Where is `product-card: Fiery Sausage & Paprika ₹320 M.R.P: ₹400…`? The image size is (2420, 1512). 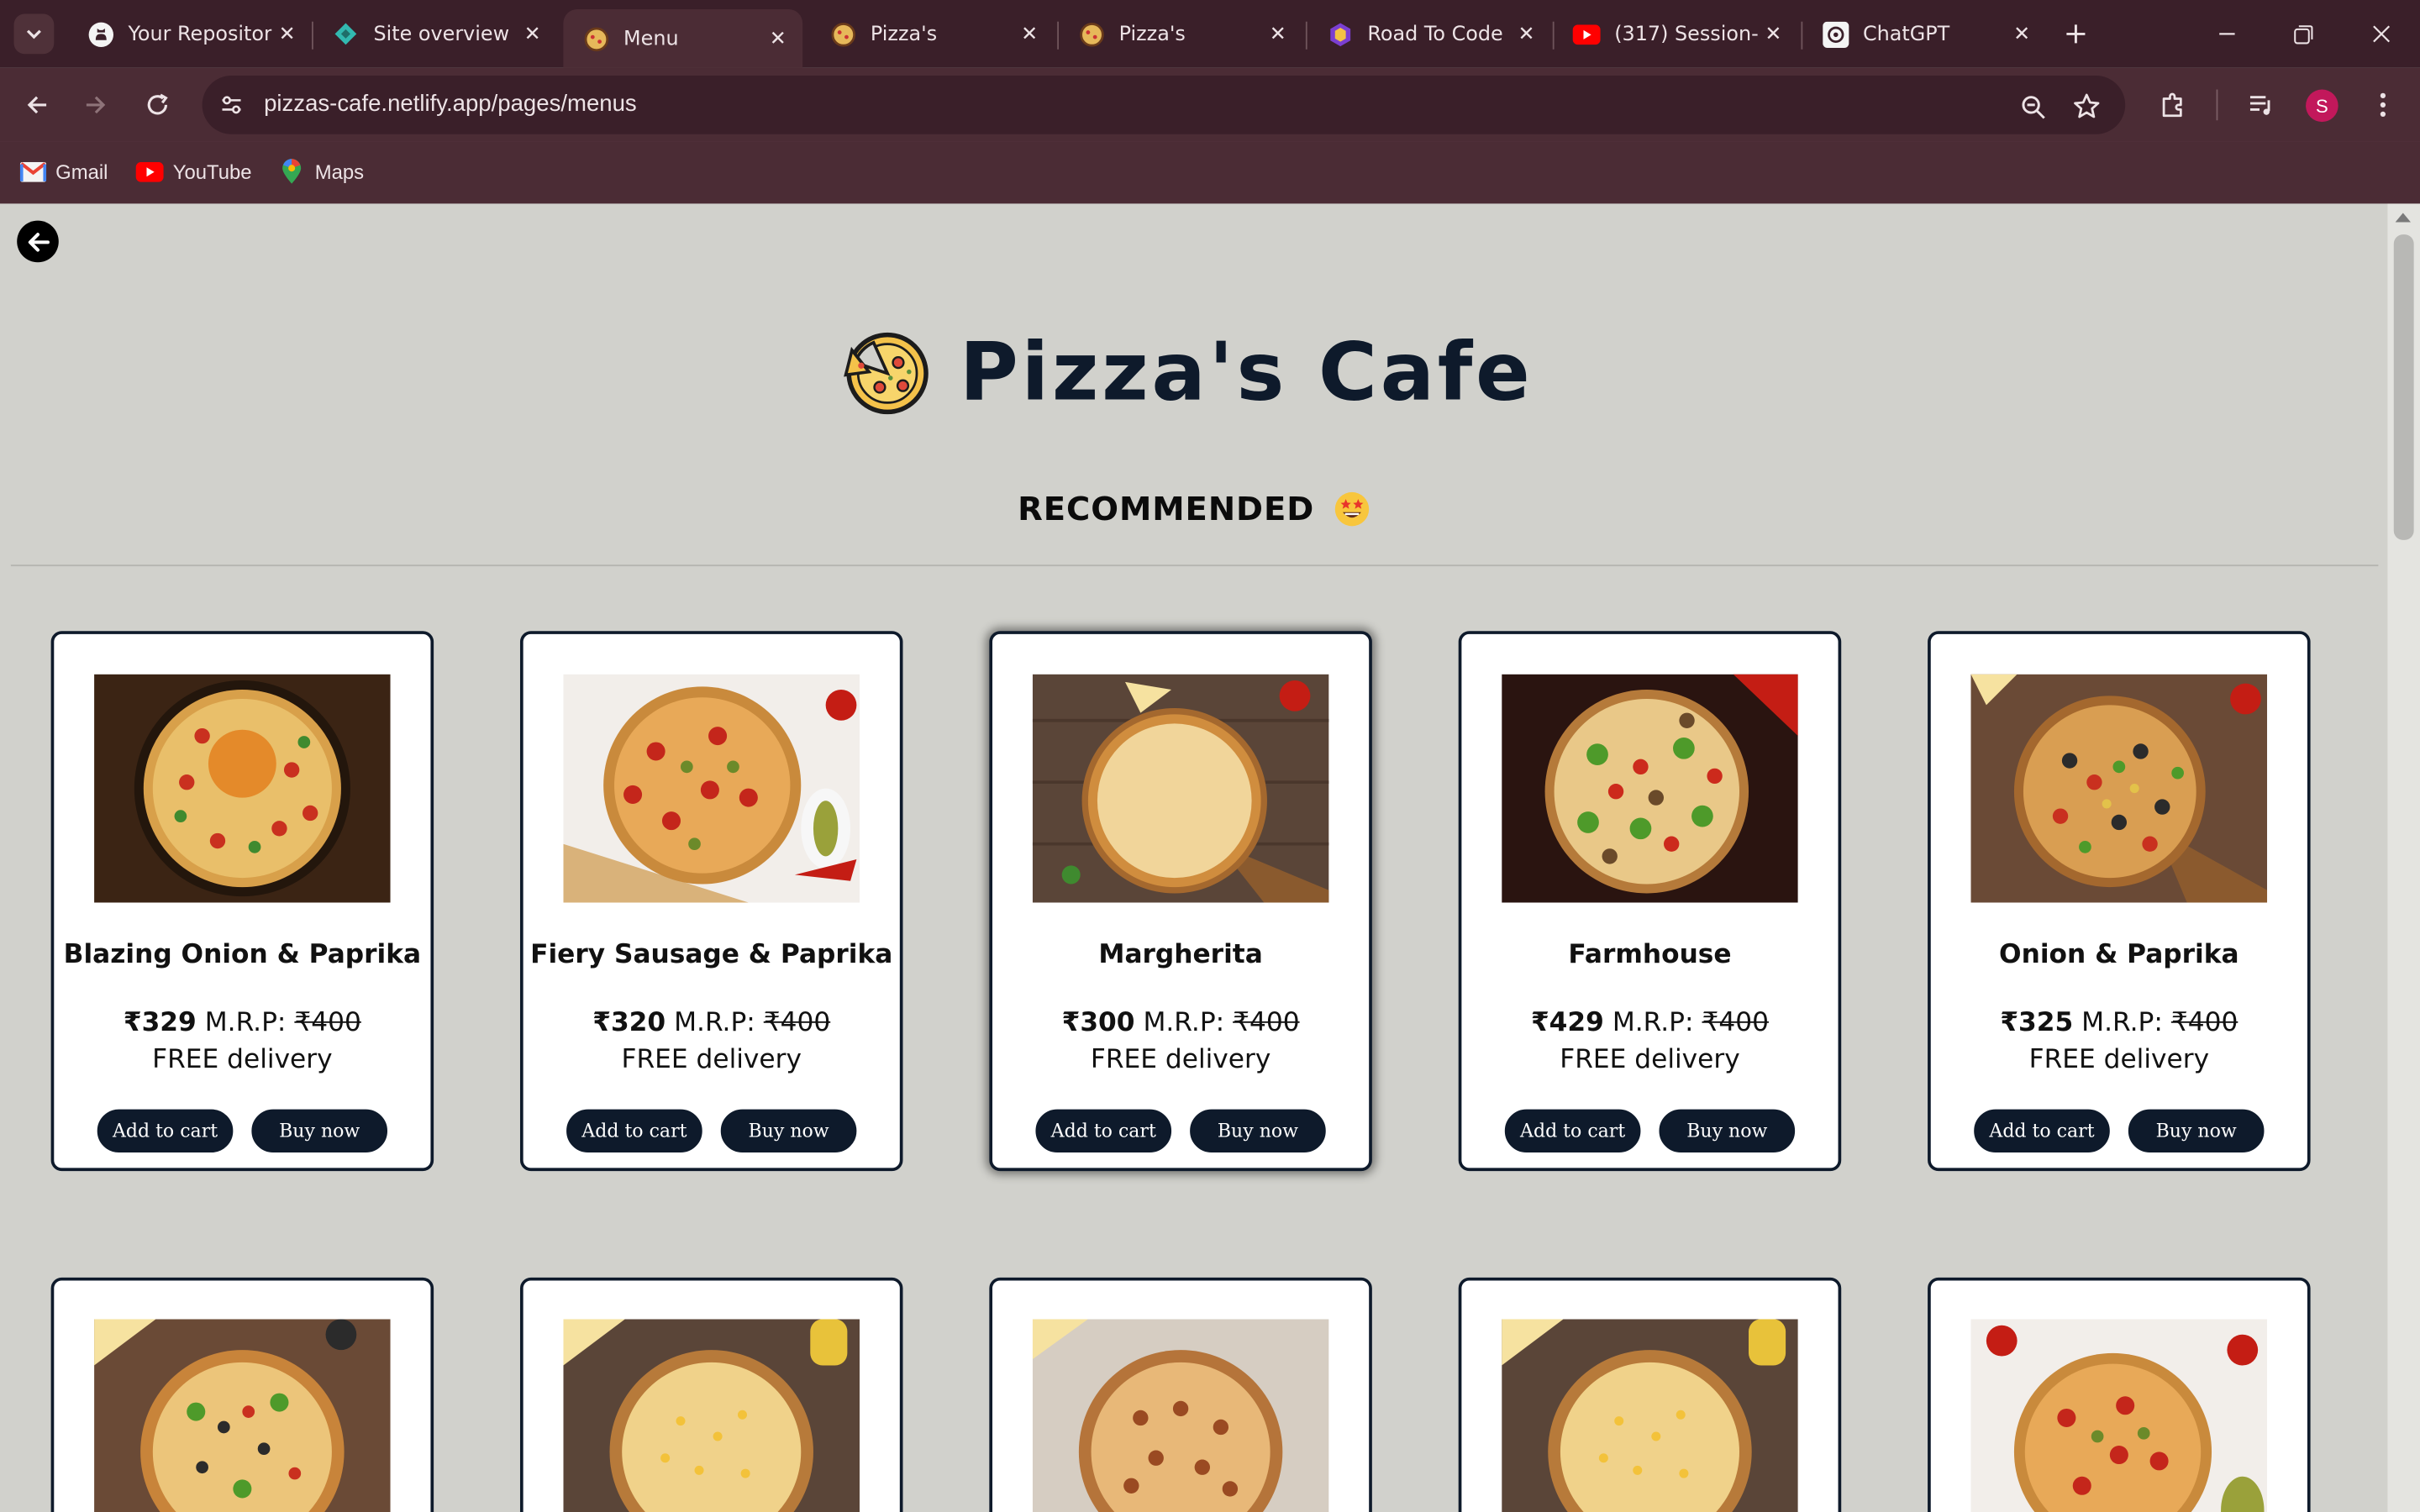
product-card: Fiery Sausage & Paprika ₹320 M.R.P: ₹400… is located at coordinates (711, 901).